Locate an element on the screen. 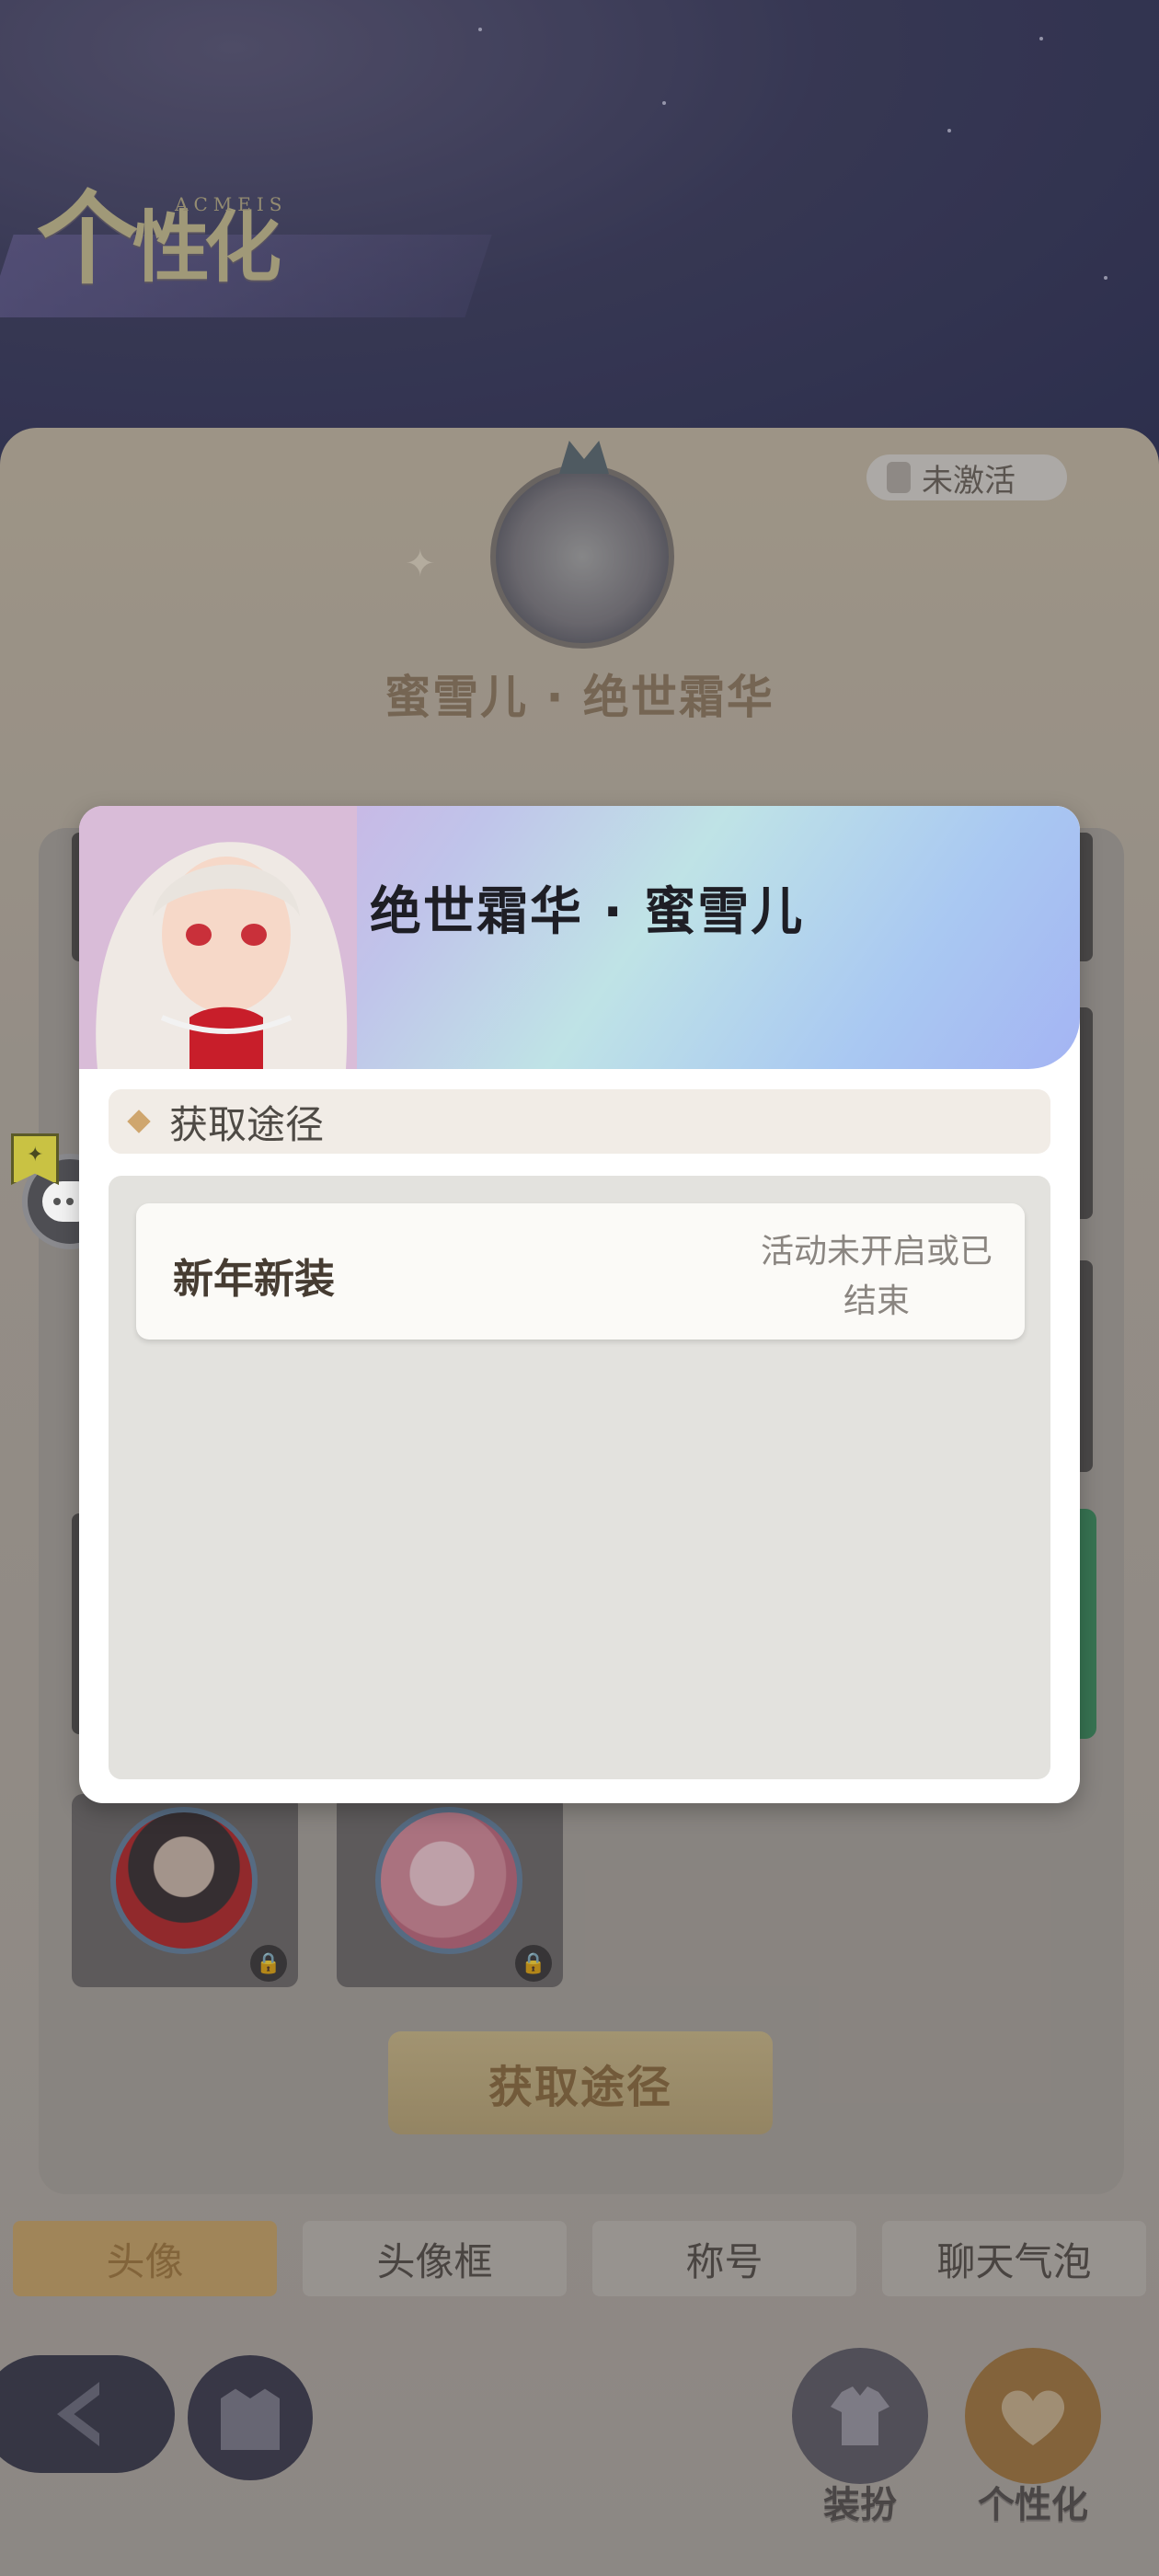 The height and width of the screenshot is (2576, 1159). source-status-line: 结束 is located at coordinates (876, 1301).